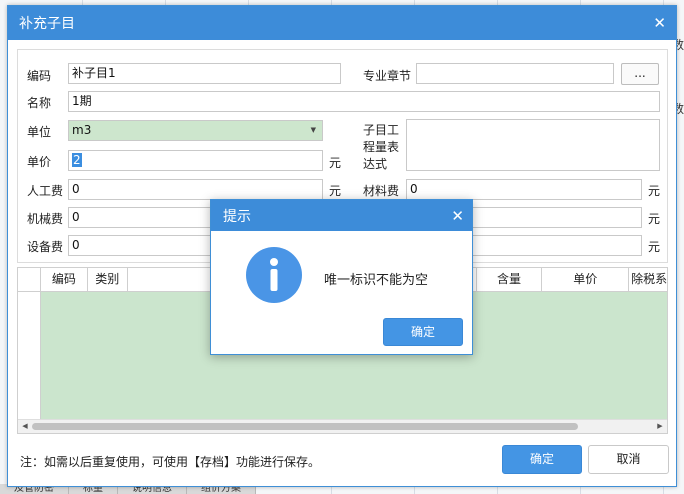 Image resolution: width=684 pixels, height=494 pixels. What do you see at coordinates (195, 189) in the screenshot?
I see `labor-cost-input: 0` at bounding box center [195, 189].